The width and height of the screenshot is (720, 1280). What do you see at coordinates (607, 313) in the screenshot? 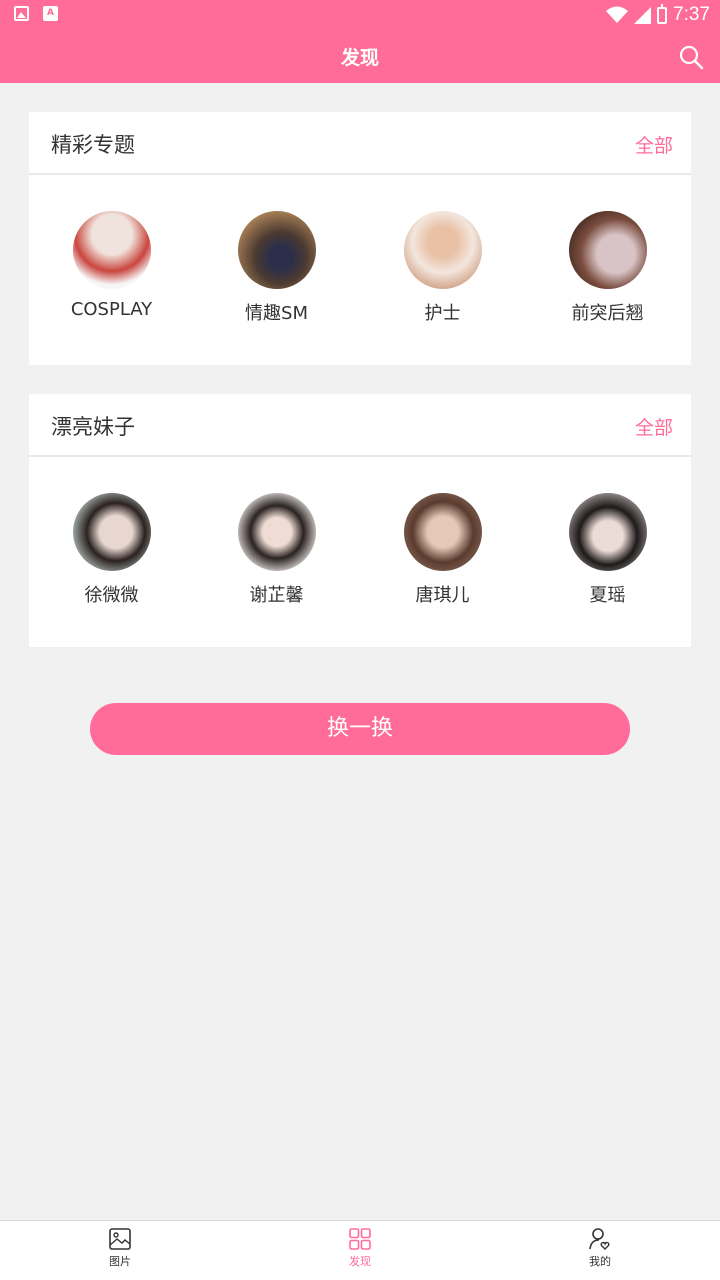
I see `topic-label: 前突后翘` at bounding box center [607, 313].